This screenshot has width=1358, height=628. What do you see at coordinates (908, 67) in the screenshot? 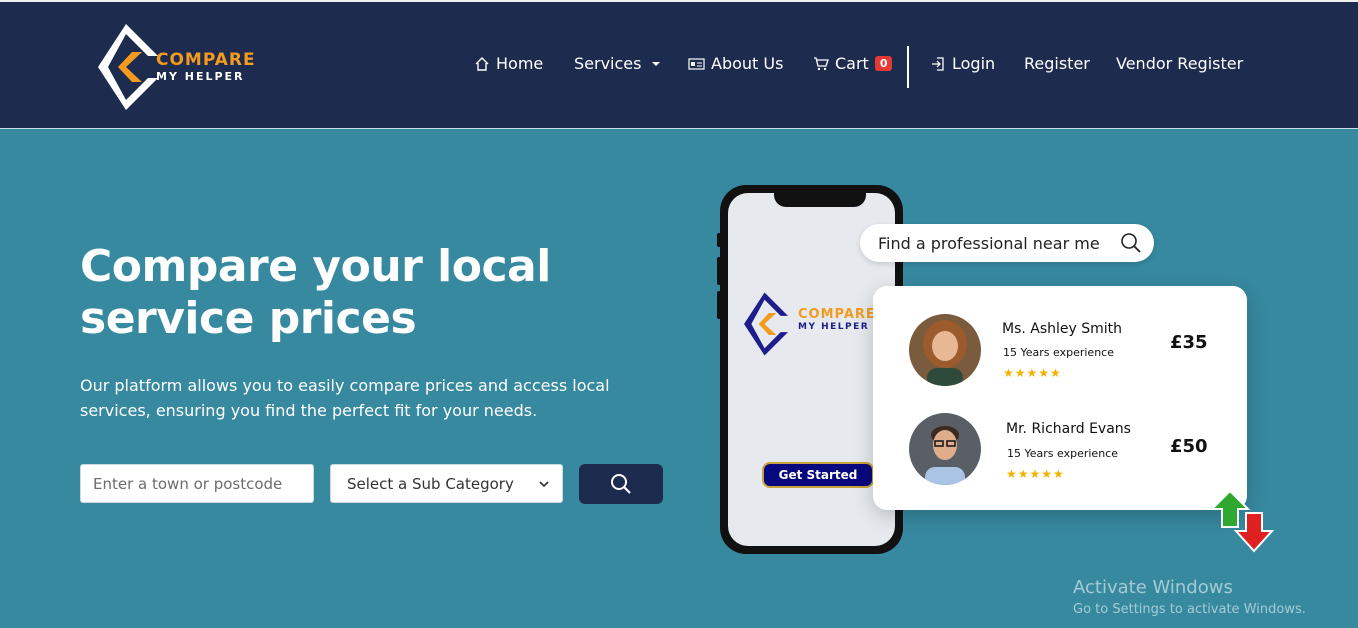
I see `nav-divider` at bounding box center [908, 67].